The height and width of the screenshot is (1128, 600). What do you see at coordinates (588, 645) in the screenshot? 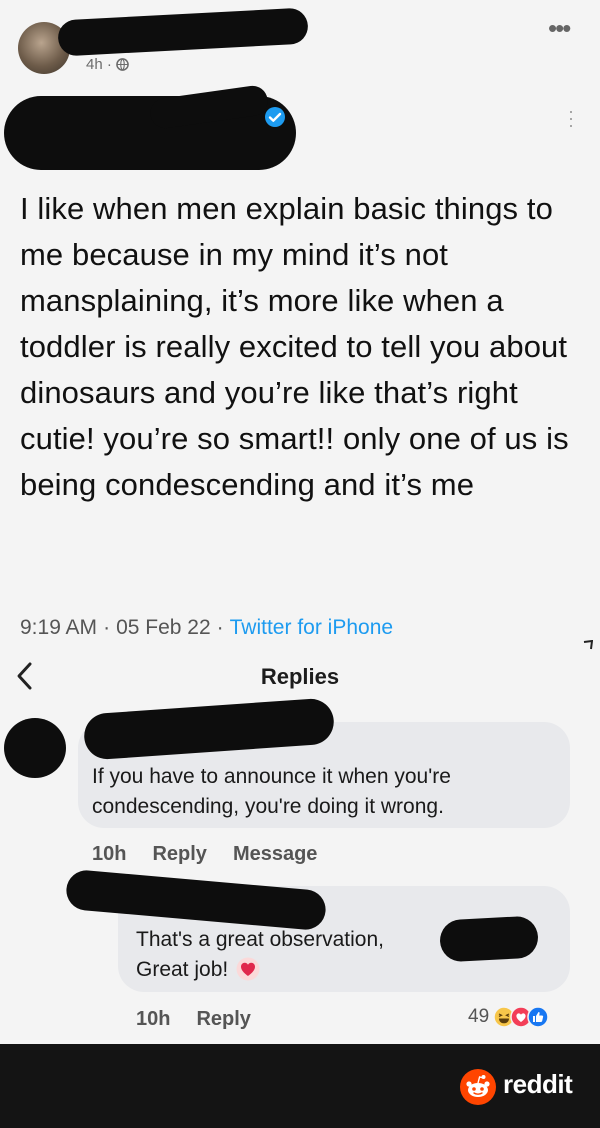
I see `corner-arrow-icon` at bounding box center [588, 645].